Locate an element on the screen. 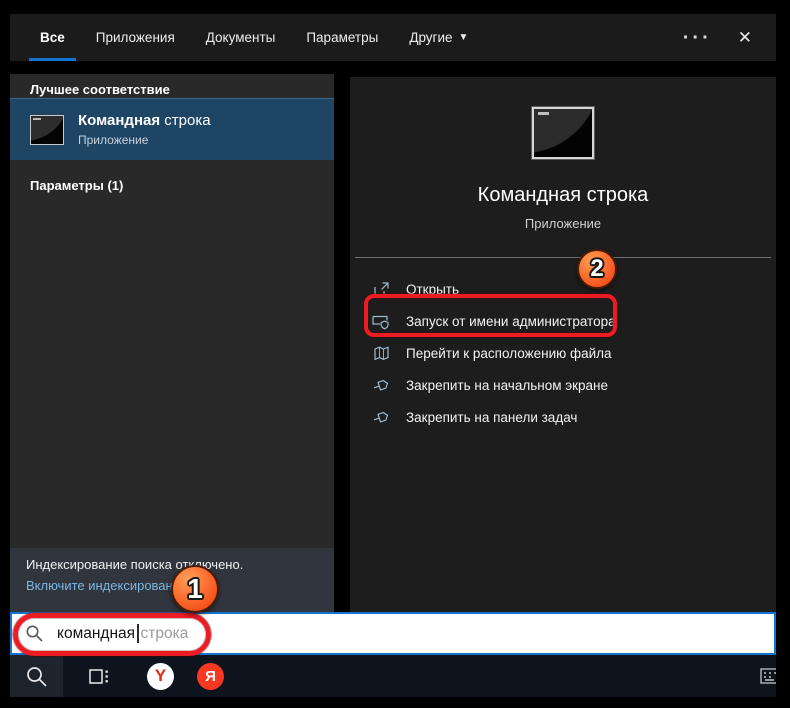 Image resolution: width=790 pixels, height=708 pixels. action-open-file-location-label: Перейти к расположению файла is located at coordinates (509, 353).